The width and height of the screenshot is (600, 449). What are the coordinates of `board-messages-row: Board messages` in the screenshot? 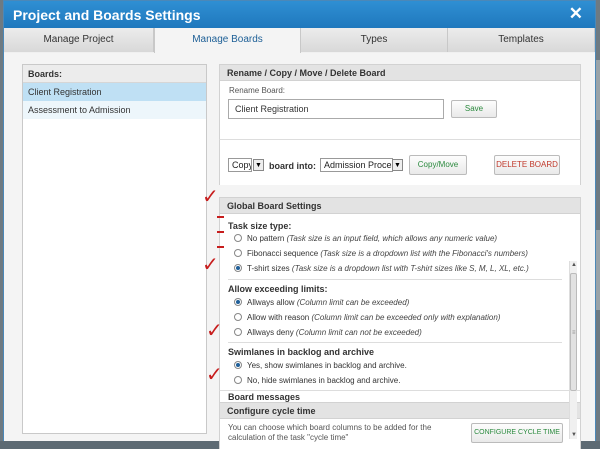 It's located at (400, 396).